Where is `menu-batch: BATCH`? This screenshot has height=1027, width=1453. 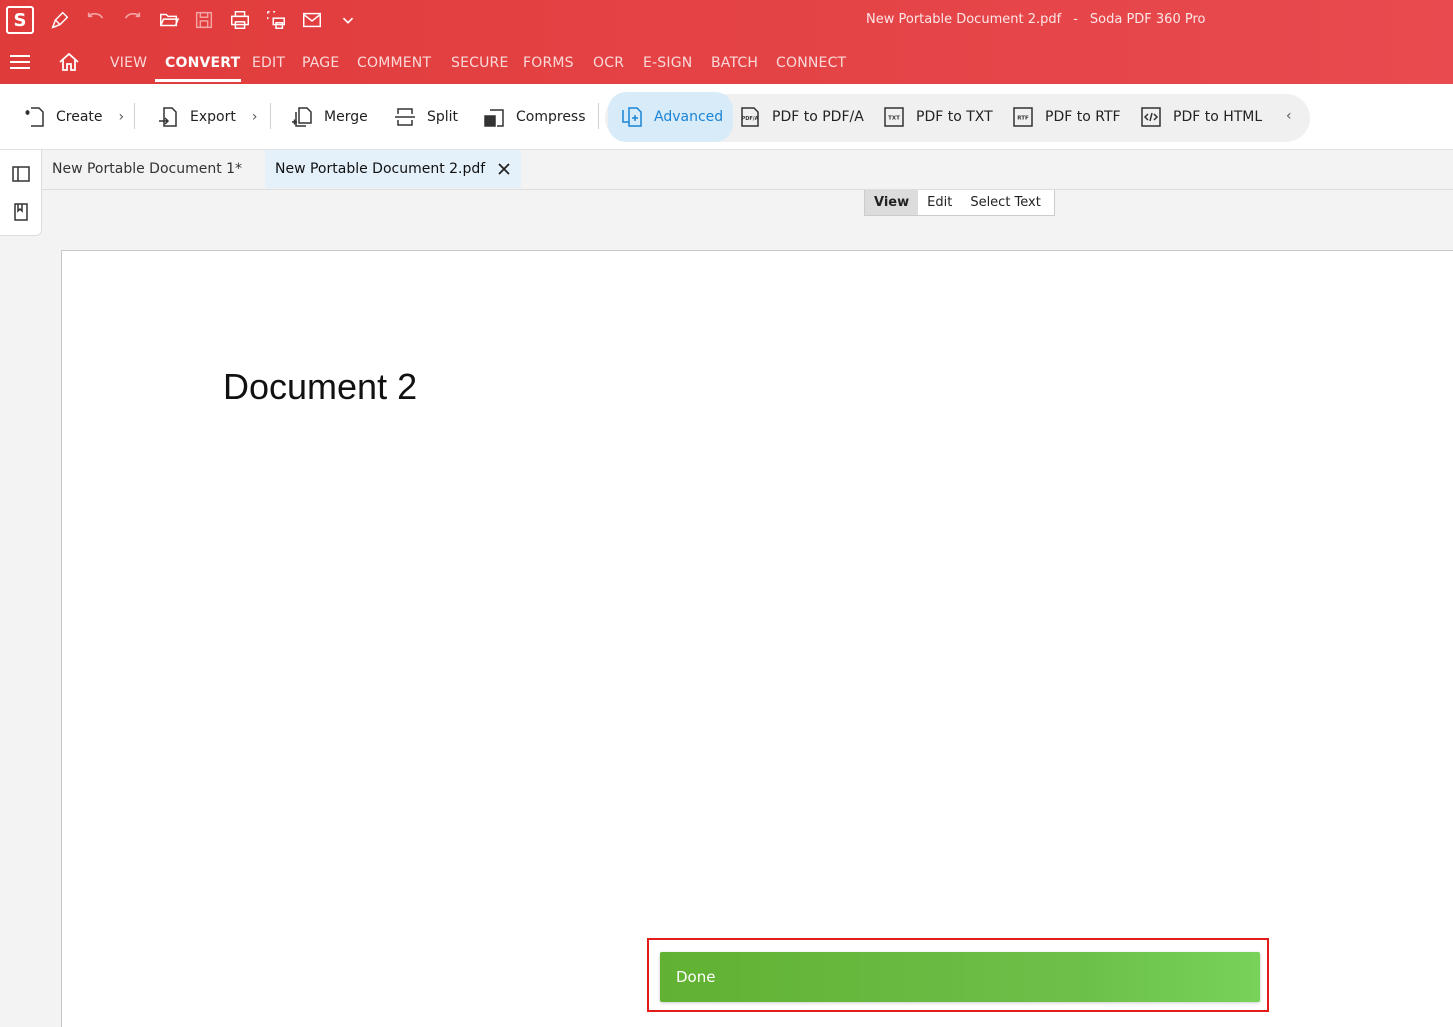 menu-batch: BATCH is located at coordinates (734, 63).